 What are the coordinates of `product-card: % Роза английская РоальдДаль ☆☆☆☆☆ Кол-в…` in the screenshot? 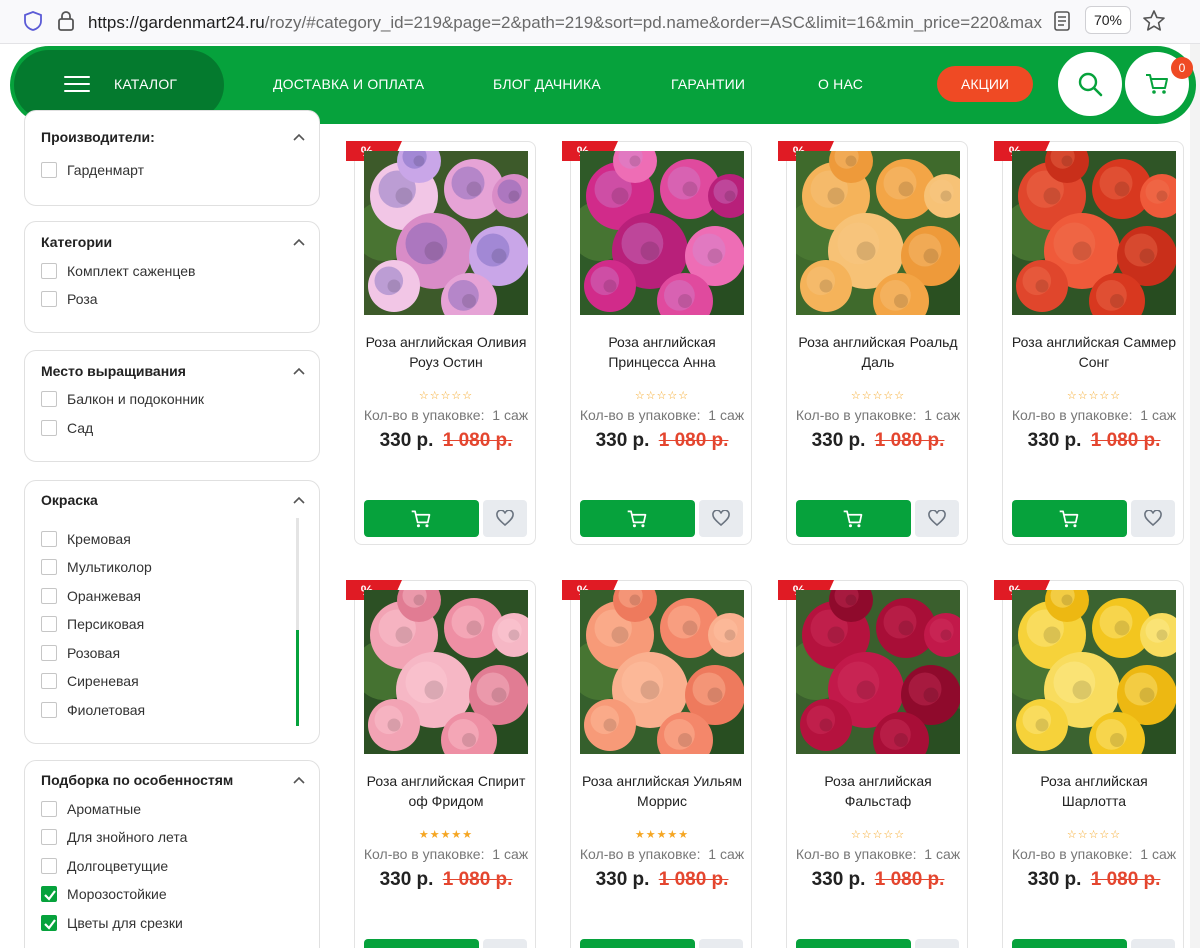 It's located at (873, 343).